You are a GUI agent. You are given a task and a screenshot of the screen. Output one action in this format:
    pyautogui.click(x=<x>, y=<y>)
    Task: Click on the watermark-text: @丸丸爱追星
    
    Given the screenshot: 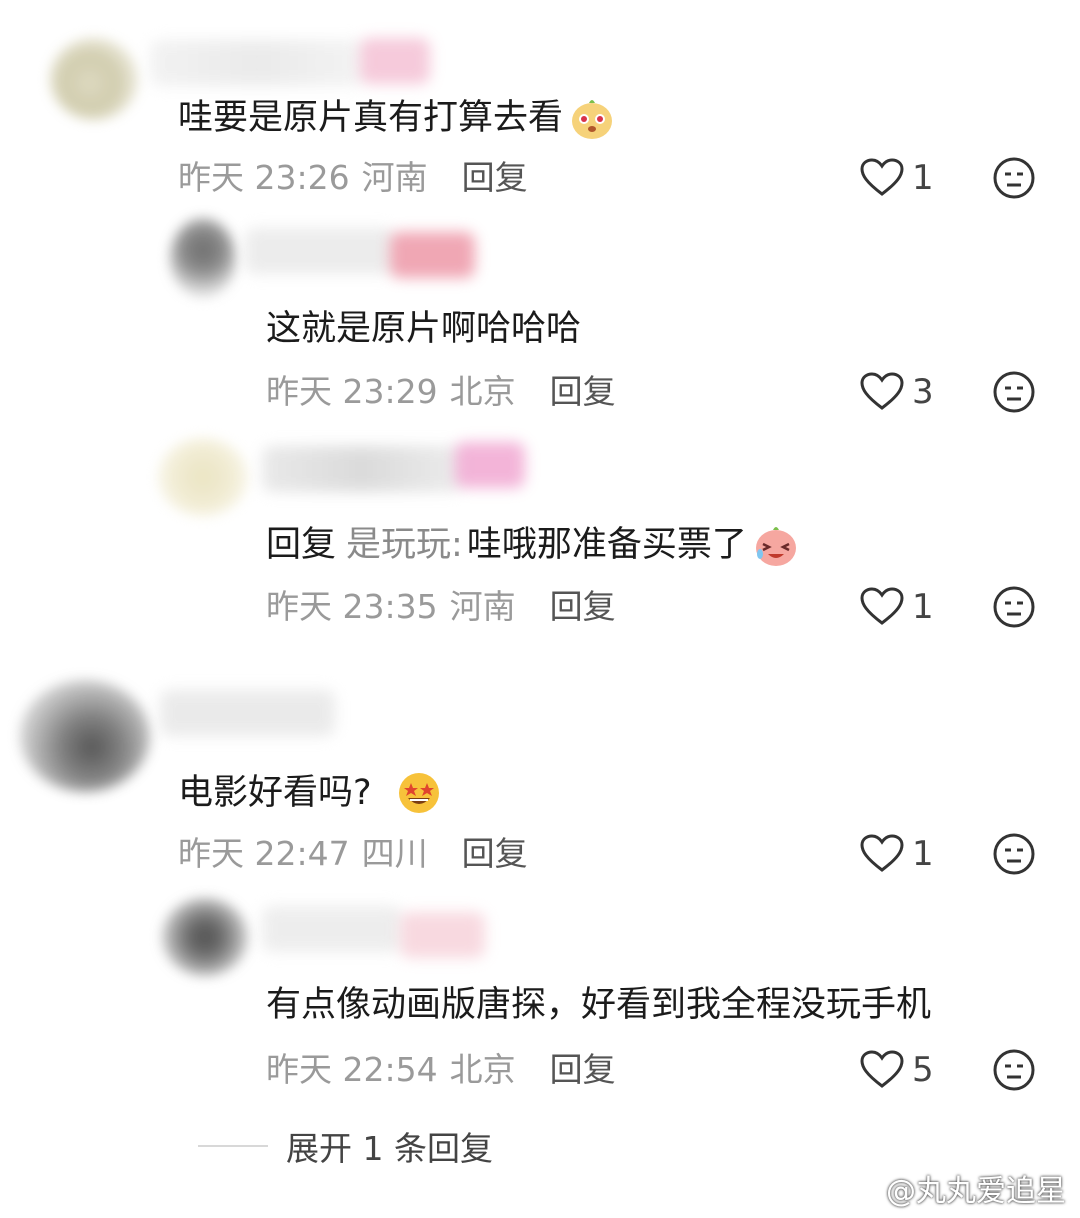 What is the action you would take?
    pyautogui.click(x=976, y=1191)
    